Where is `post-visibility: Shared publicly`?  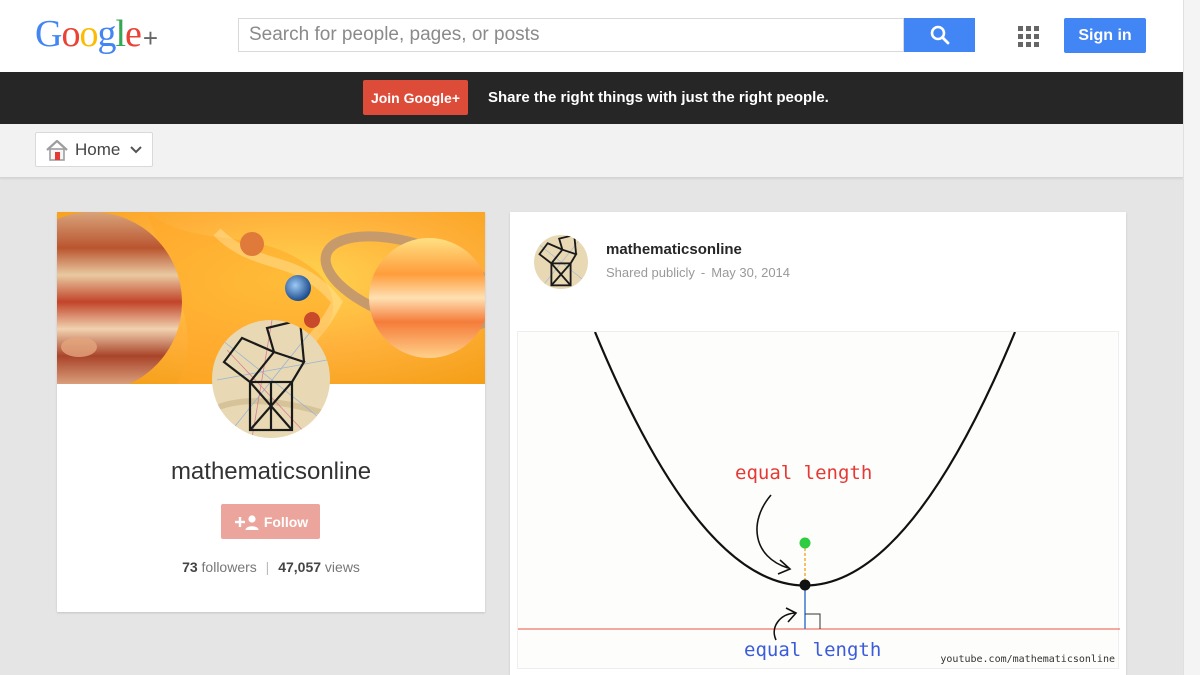 post-visibility: Shared publicly is located at coordinates (650, 272).